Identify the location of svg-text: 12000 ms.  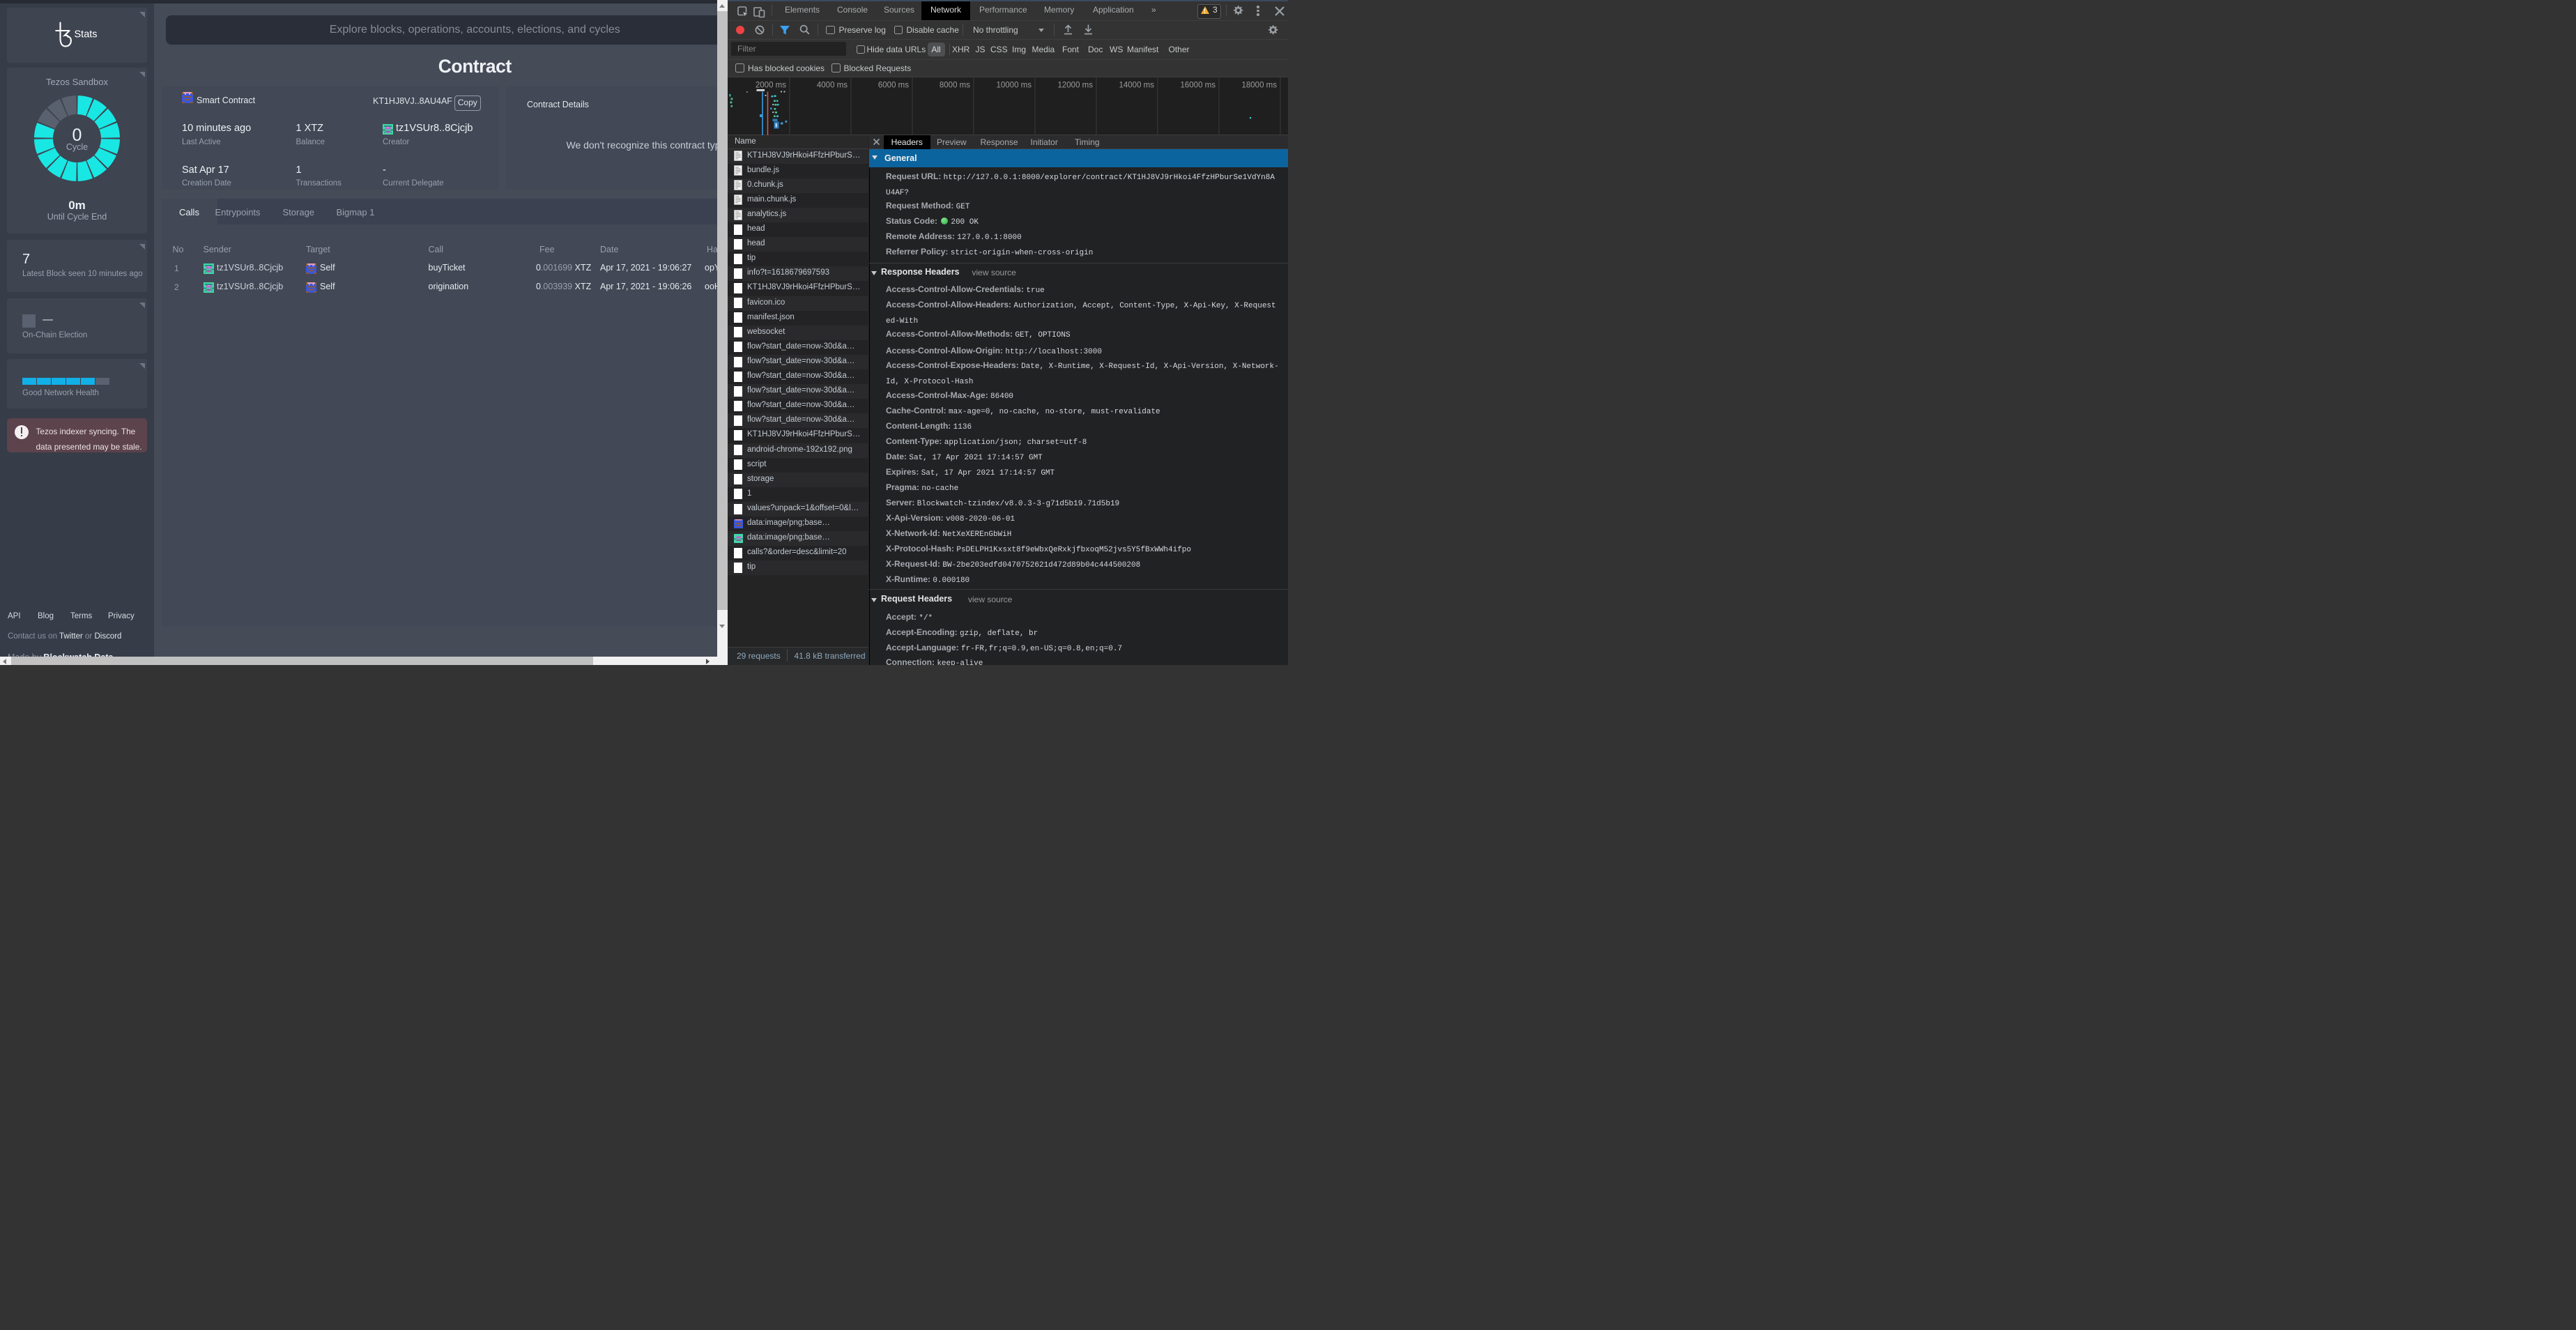
(1075, 85).